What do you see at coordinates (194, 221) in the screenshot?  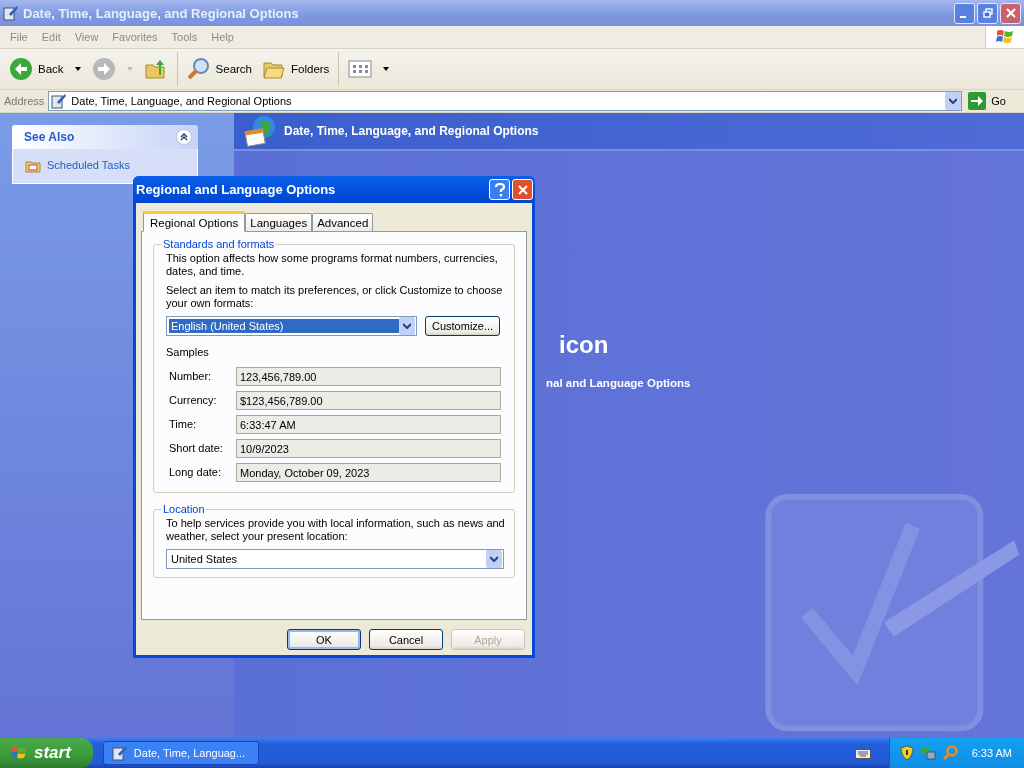 I see `tab: Regional Options` at bounding box center [194, 221].